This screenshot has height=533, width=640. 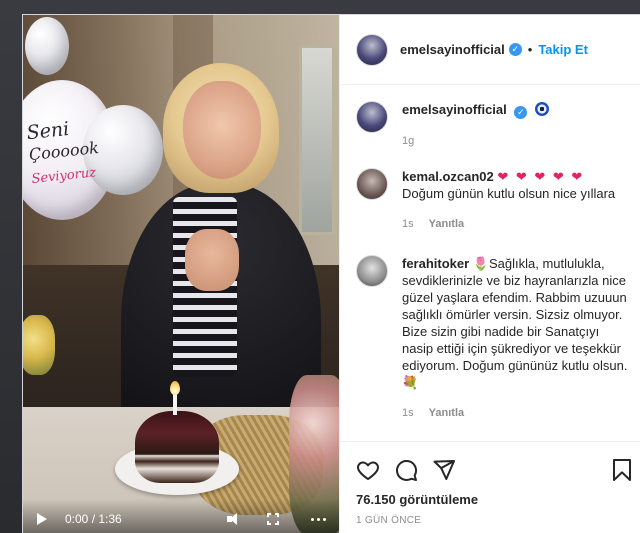 I want to click on comment-username: ferahitoker, so click(x=435, y=263).